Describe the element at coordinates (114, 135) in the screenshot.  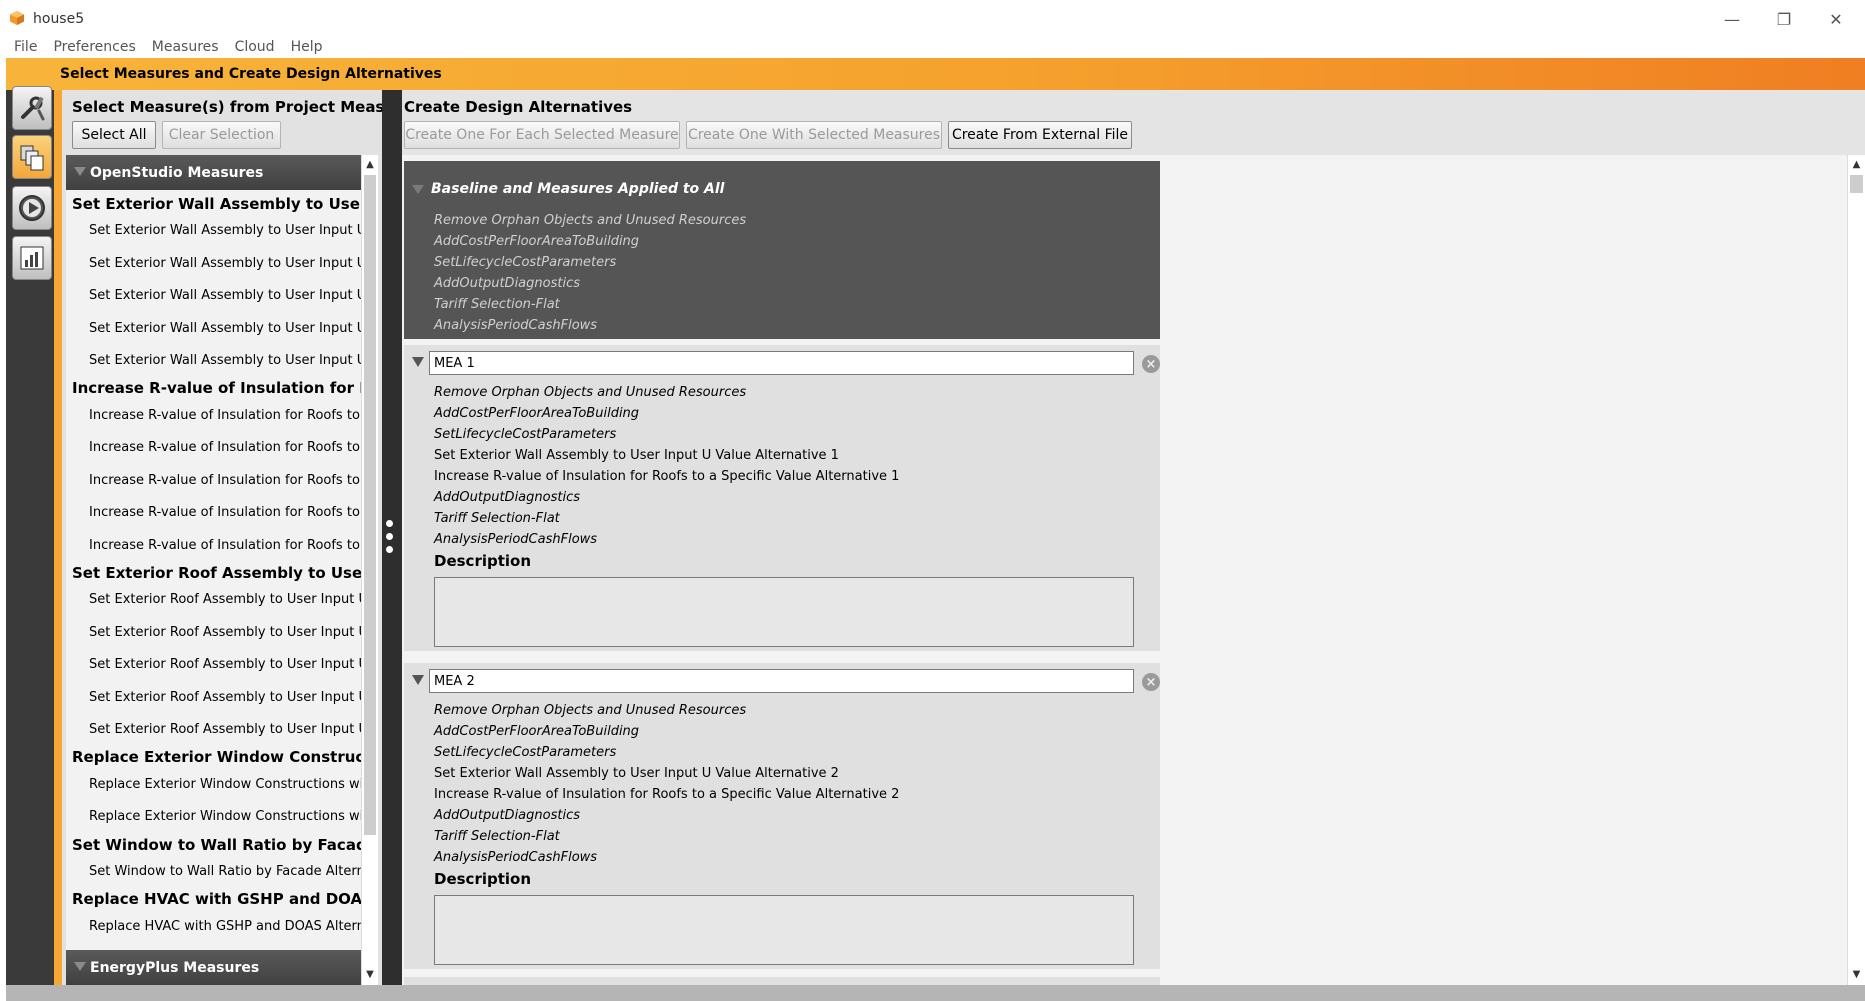
I see `select-all-button: Select All` at that location.